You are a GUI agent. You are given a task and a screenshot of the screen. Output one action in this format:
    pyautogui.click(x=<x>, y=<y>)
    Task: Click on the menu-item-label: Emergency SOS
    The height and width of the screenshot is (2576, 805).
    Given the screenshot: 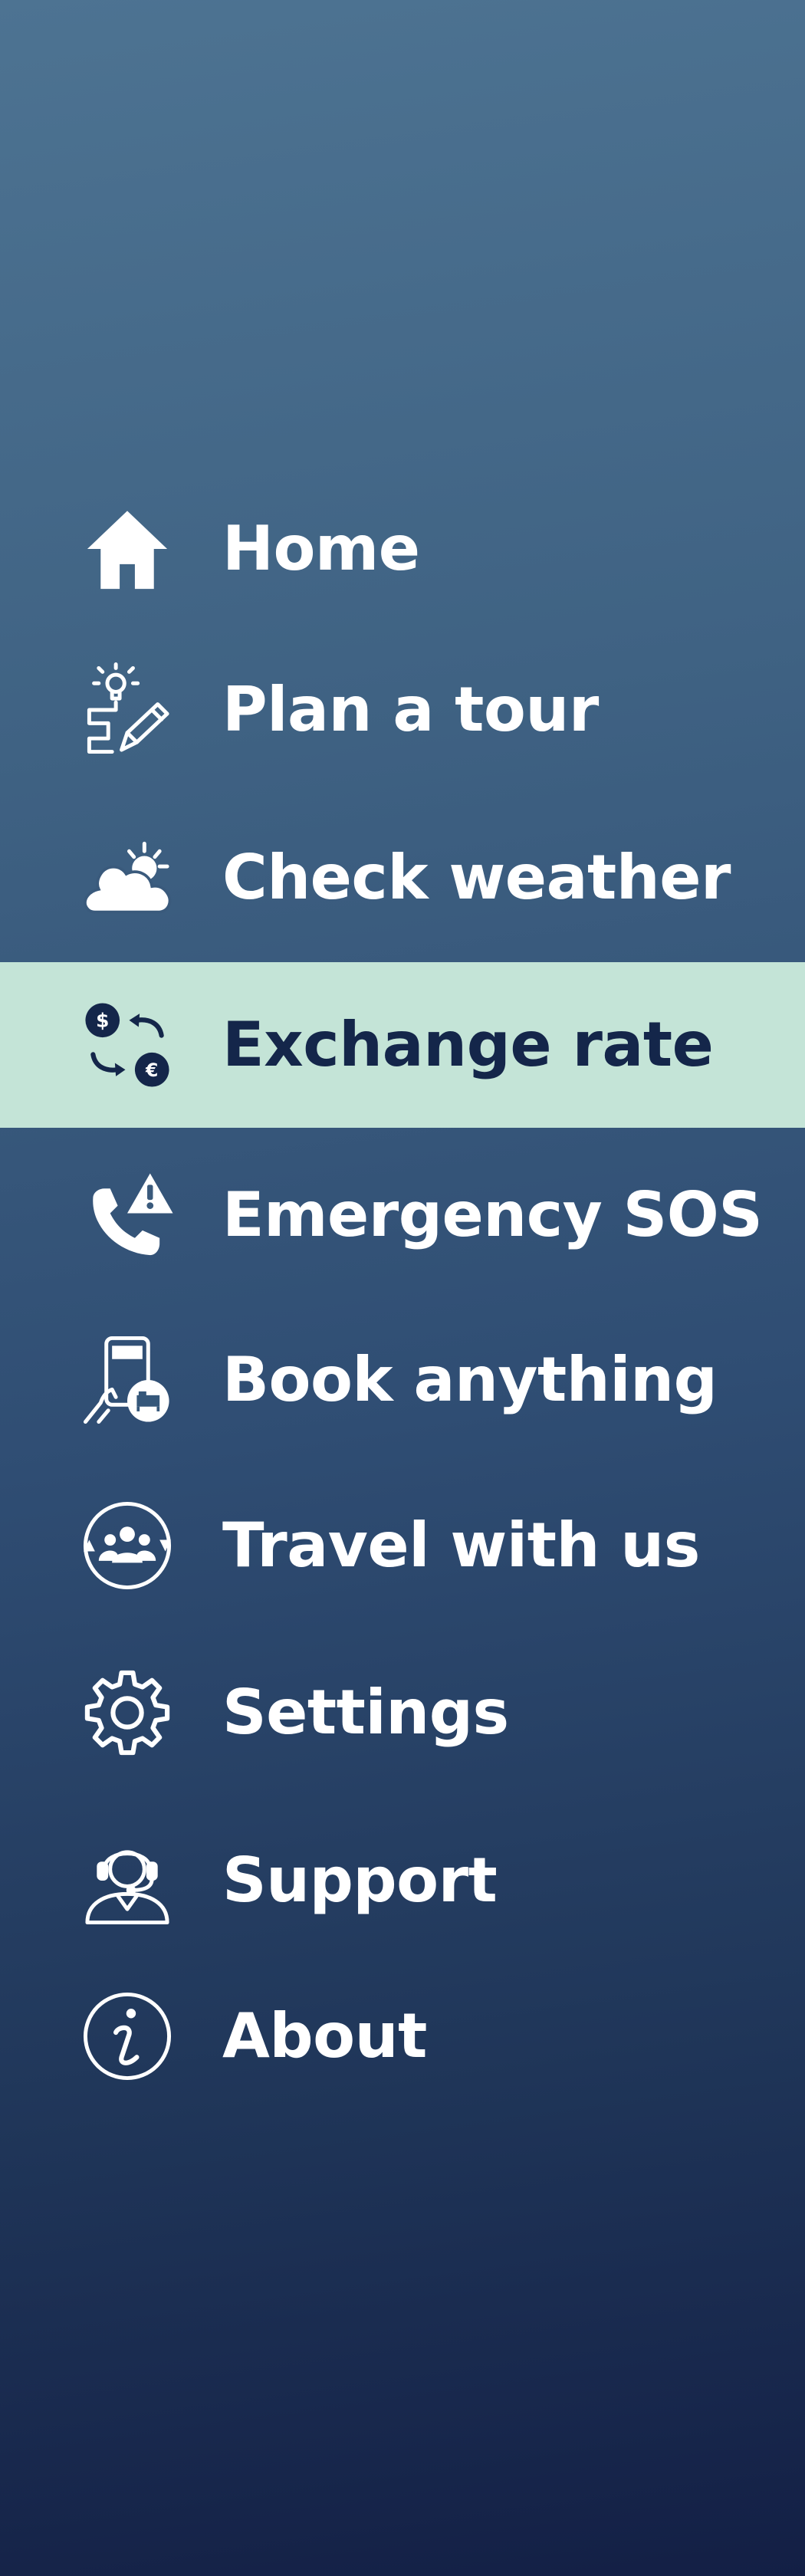 What is the action you would take?
    pyautogui.click(x=493, y=1215)
    